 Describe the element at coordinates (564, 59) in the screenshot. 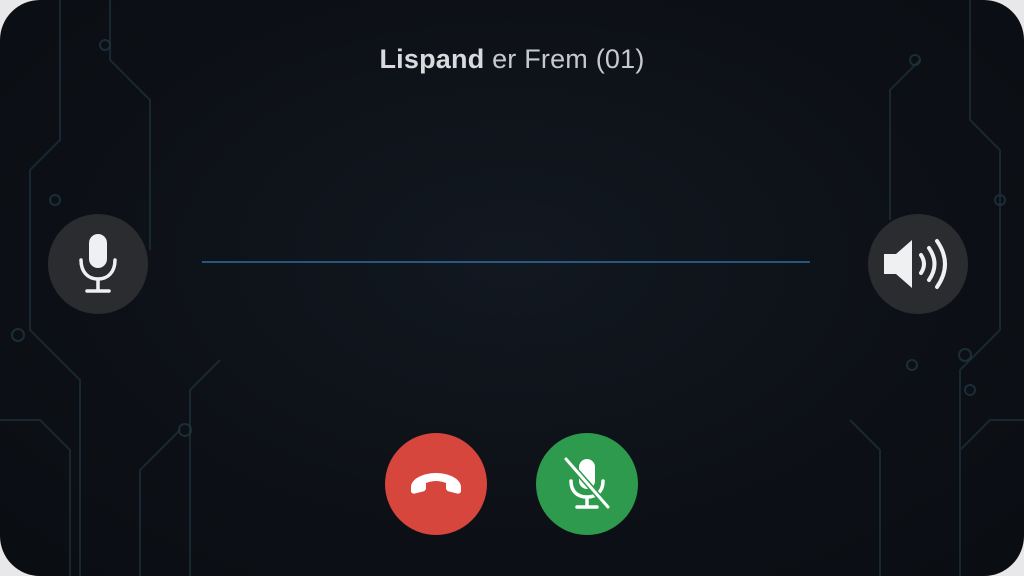

I see `caller-detail: er Frem (01)` at that location.